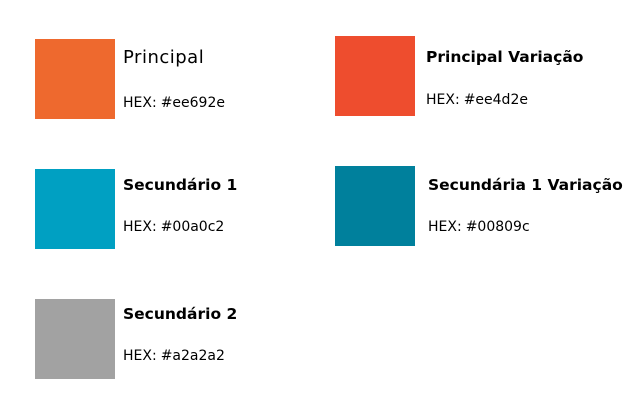 The height and width of the screenshot is (400, 640). Describe the element at coordinates (192, 103) in the screenshot. I see `hex-value: #ee692e` at that location.